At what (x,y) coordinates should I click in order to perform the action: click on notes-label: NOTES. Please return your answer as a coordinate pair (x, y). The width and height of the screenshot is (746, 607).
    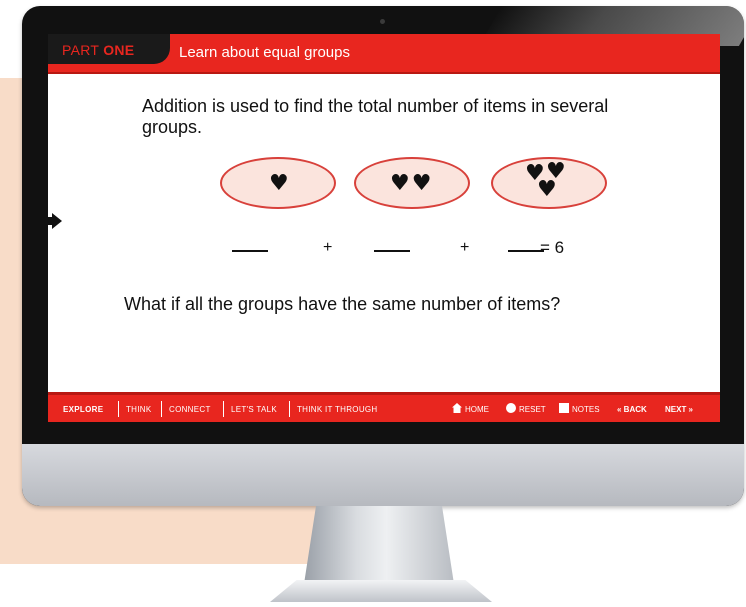
    Looking at the image, I should click on (586, 409).